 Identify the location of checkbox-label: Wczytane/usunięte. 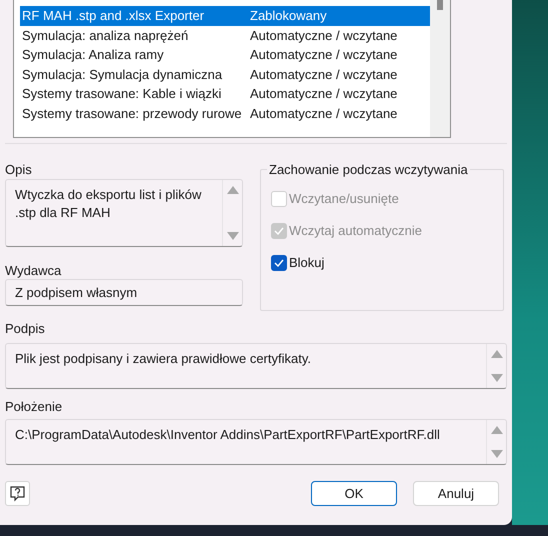
(344, 199).